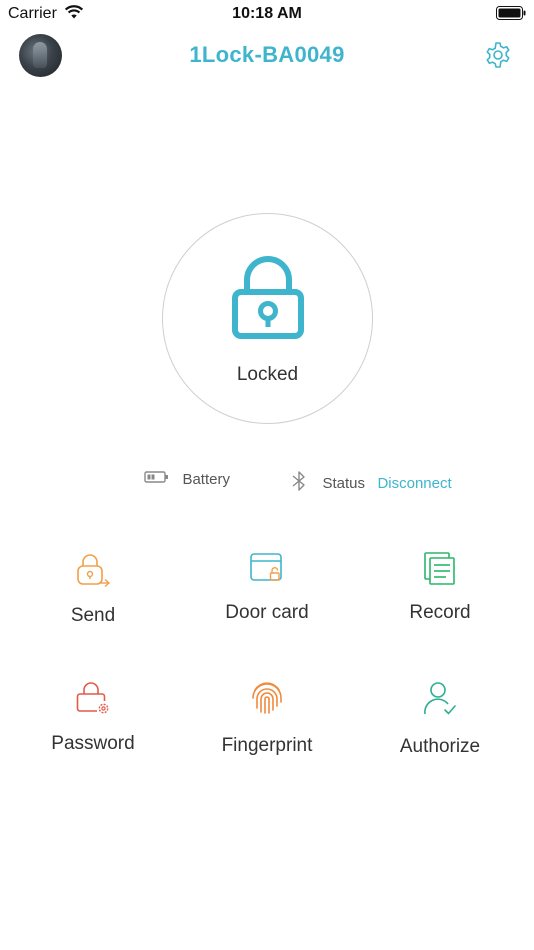  I want to click on padlock-icon, so click(268, 299).